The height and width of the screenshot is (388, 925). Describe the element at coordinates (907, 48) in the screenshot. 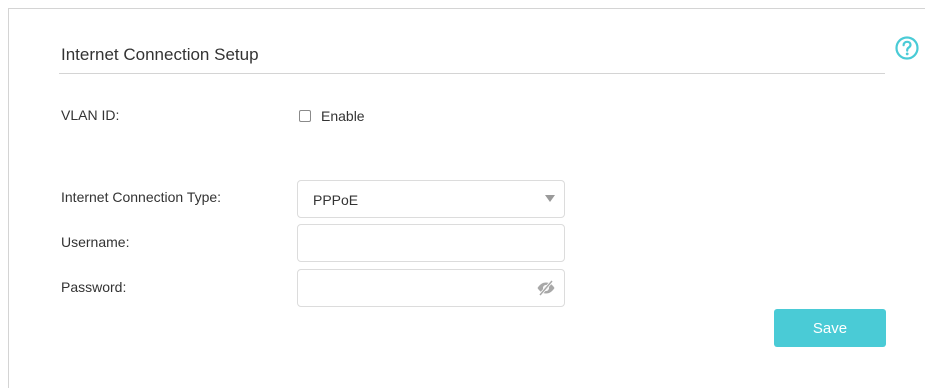

I see `help-icon` at that location.